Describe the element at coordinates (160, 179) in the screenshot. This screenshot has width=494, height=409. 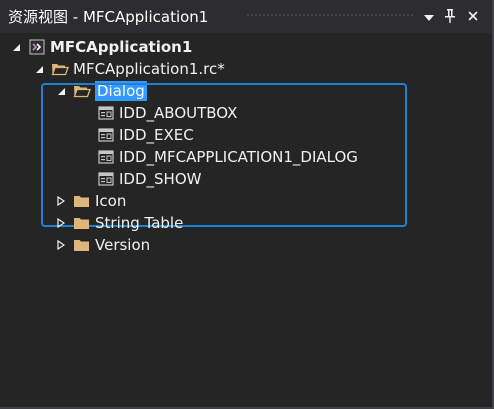
I see `tree-node-label: IDD_SHOW` at that location.